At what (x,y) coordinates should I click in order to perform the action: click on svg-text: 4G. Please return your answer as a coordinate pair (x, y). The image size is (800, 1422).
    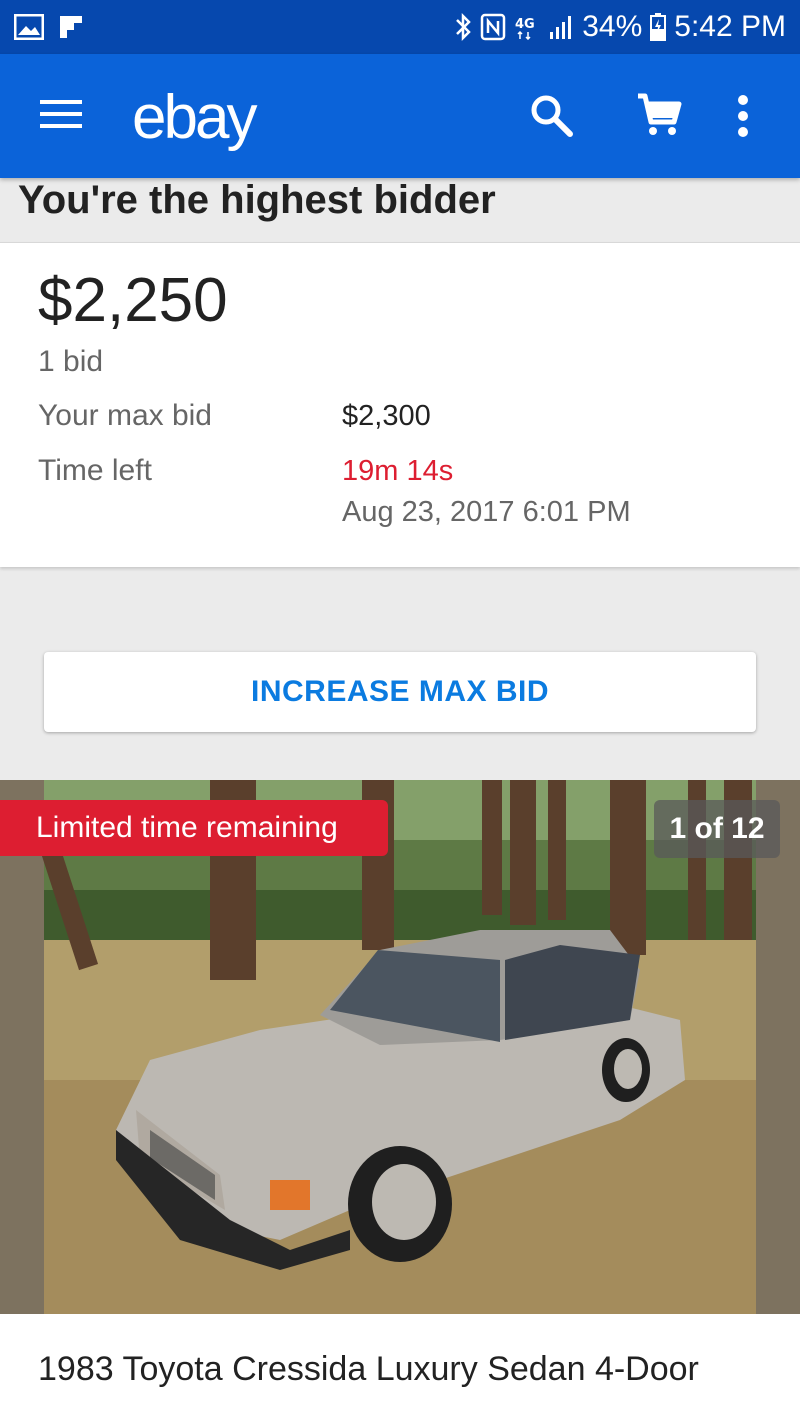
    Looking at the image, I should click on (525, 24).